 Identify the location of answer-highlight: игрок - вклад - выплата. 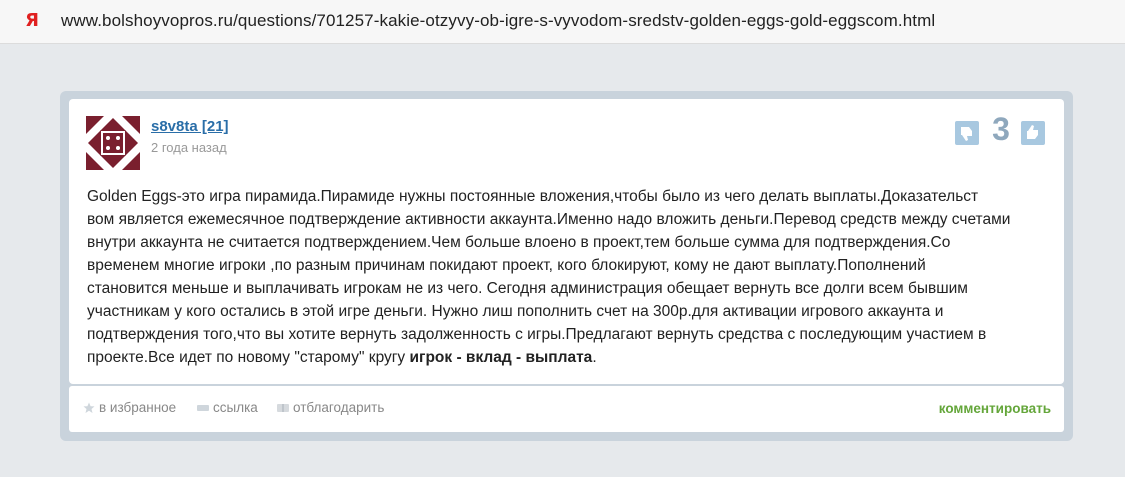
(501, 357).